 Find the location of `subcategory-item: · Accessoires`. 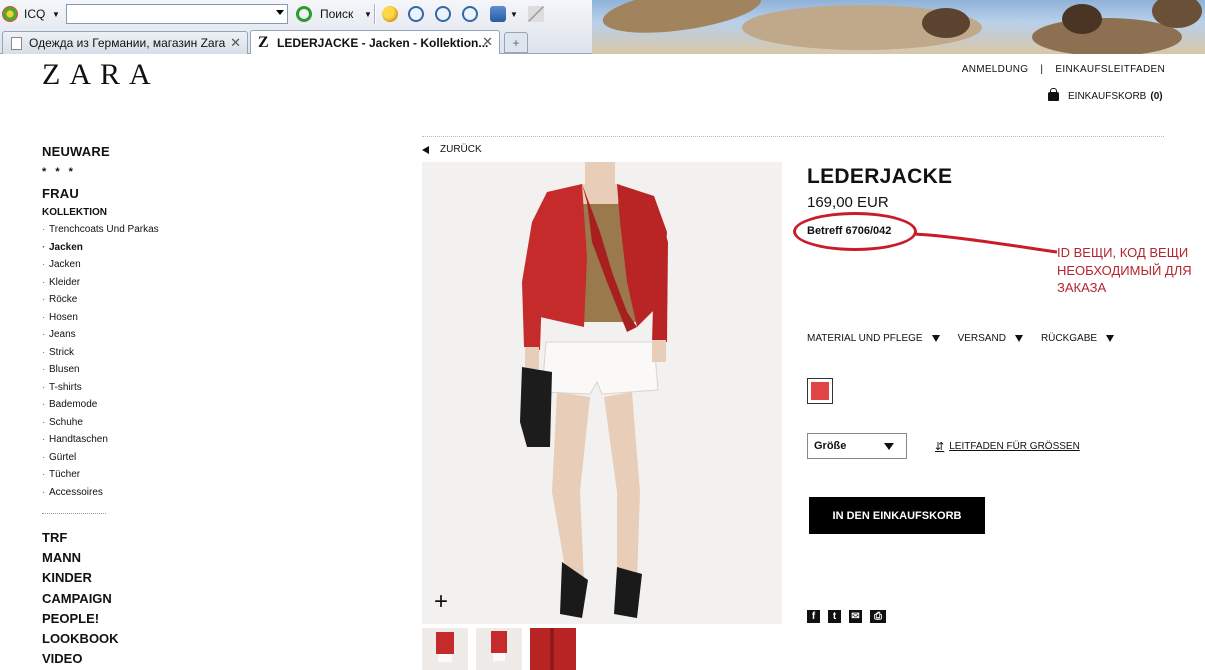

subcategory-item: · Accessoires is located at coordinates (142, 493).